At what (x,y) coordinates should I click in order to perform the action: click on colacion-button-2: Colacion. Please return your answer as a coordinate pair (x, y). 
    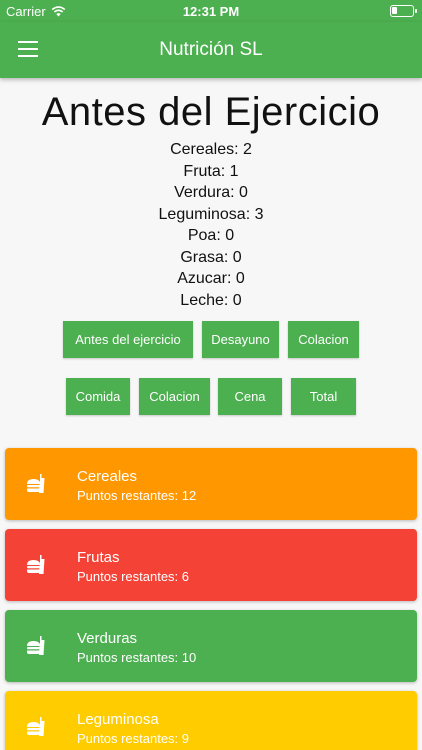
    Looking at the image, I should click on (174, 396).